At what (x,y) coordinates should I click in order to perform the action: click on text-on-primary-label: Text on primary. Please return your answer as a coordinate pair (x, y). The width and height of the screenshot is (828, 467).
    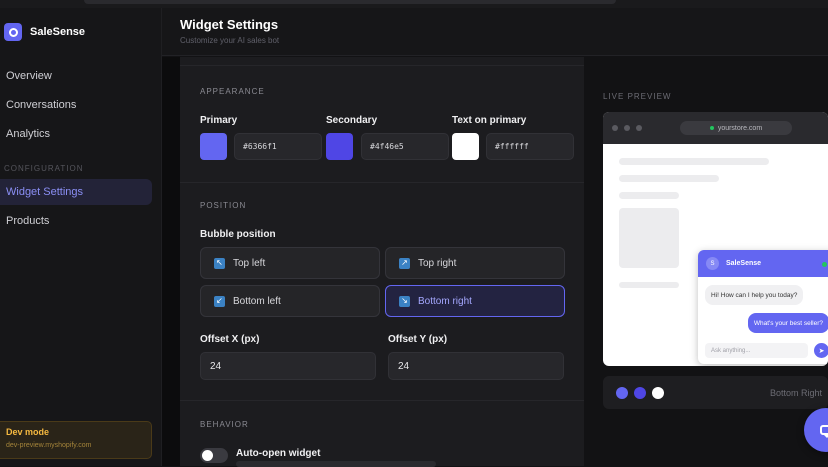
    Looking at the image, I should click on (489, 120).